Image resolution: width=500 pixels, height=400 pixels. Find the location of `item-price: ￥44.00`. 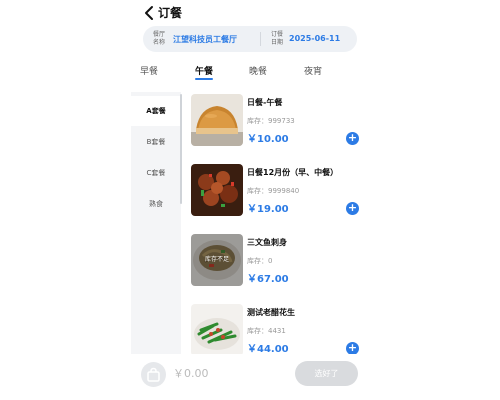

item-price: ￥44.00 is located at coordinates (268, 349).